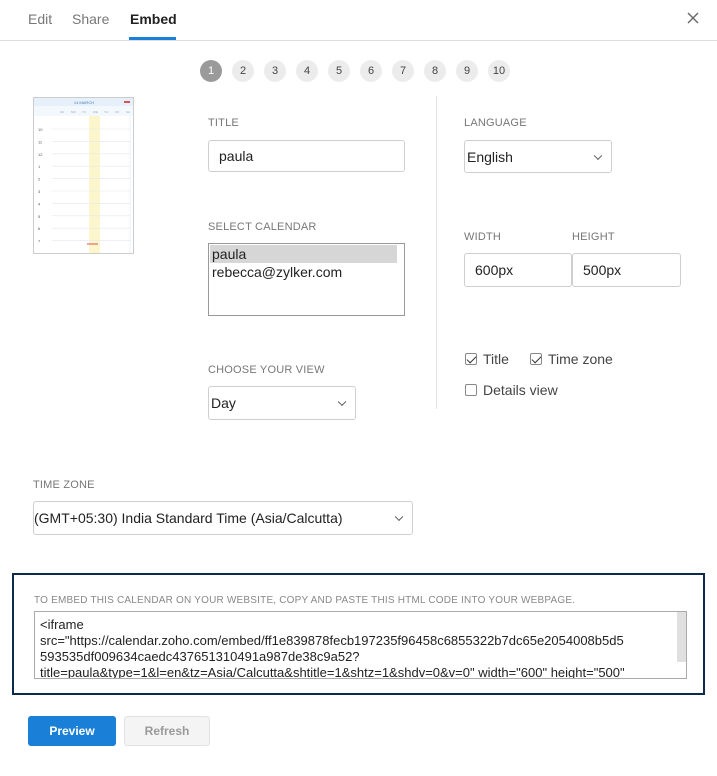  I want to click on thumb-day-label: TU, so click(84, 112).